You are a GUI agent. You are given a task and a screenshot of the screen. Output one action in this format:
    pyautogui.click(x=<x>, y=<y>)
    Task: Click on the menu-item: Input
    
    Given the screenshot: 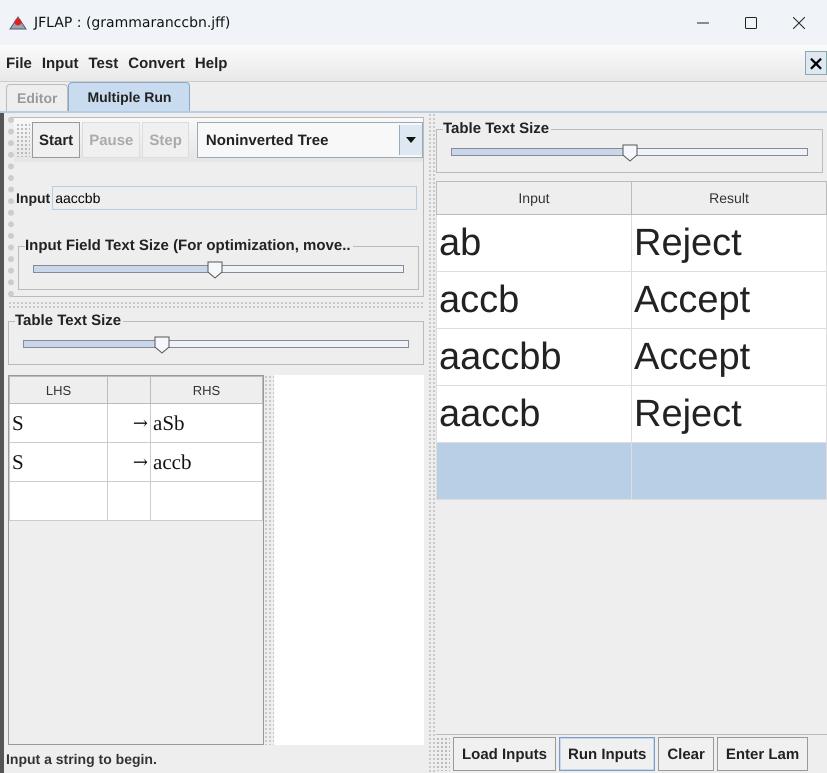 What is the action you would take?
    pyautogui.click(x=60, y=63)
    